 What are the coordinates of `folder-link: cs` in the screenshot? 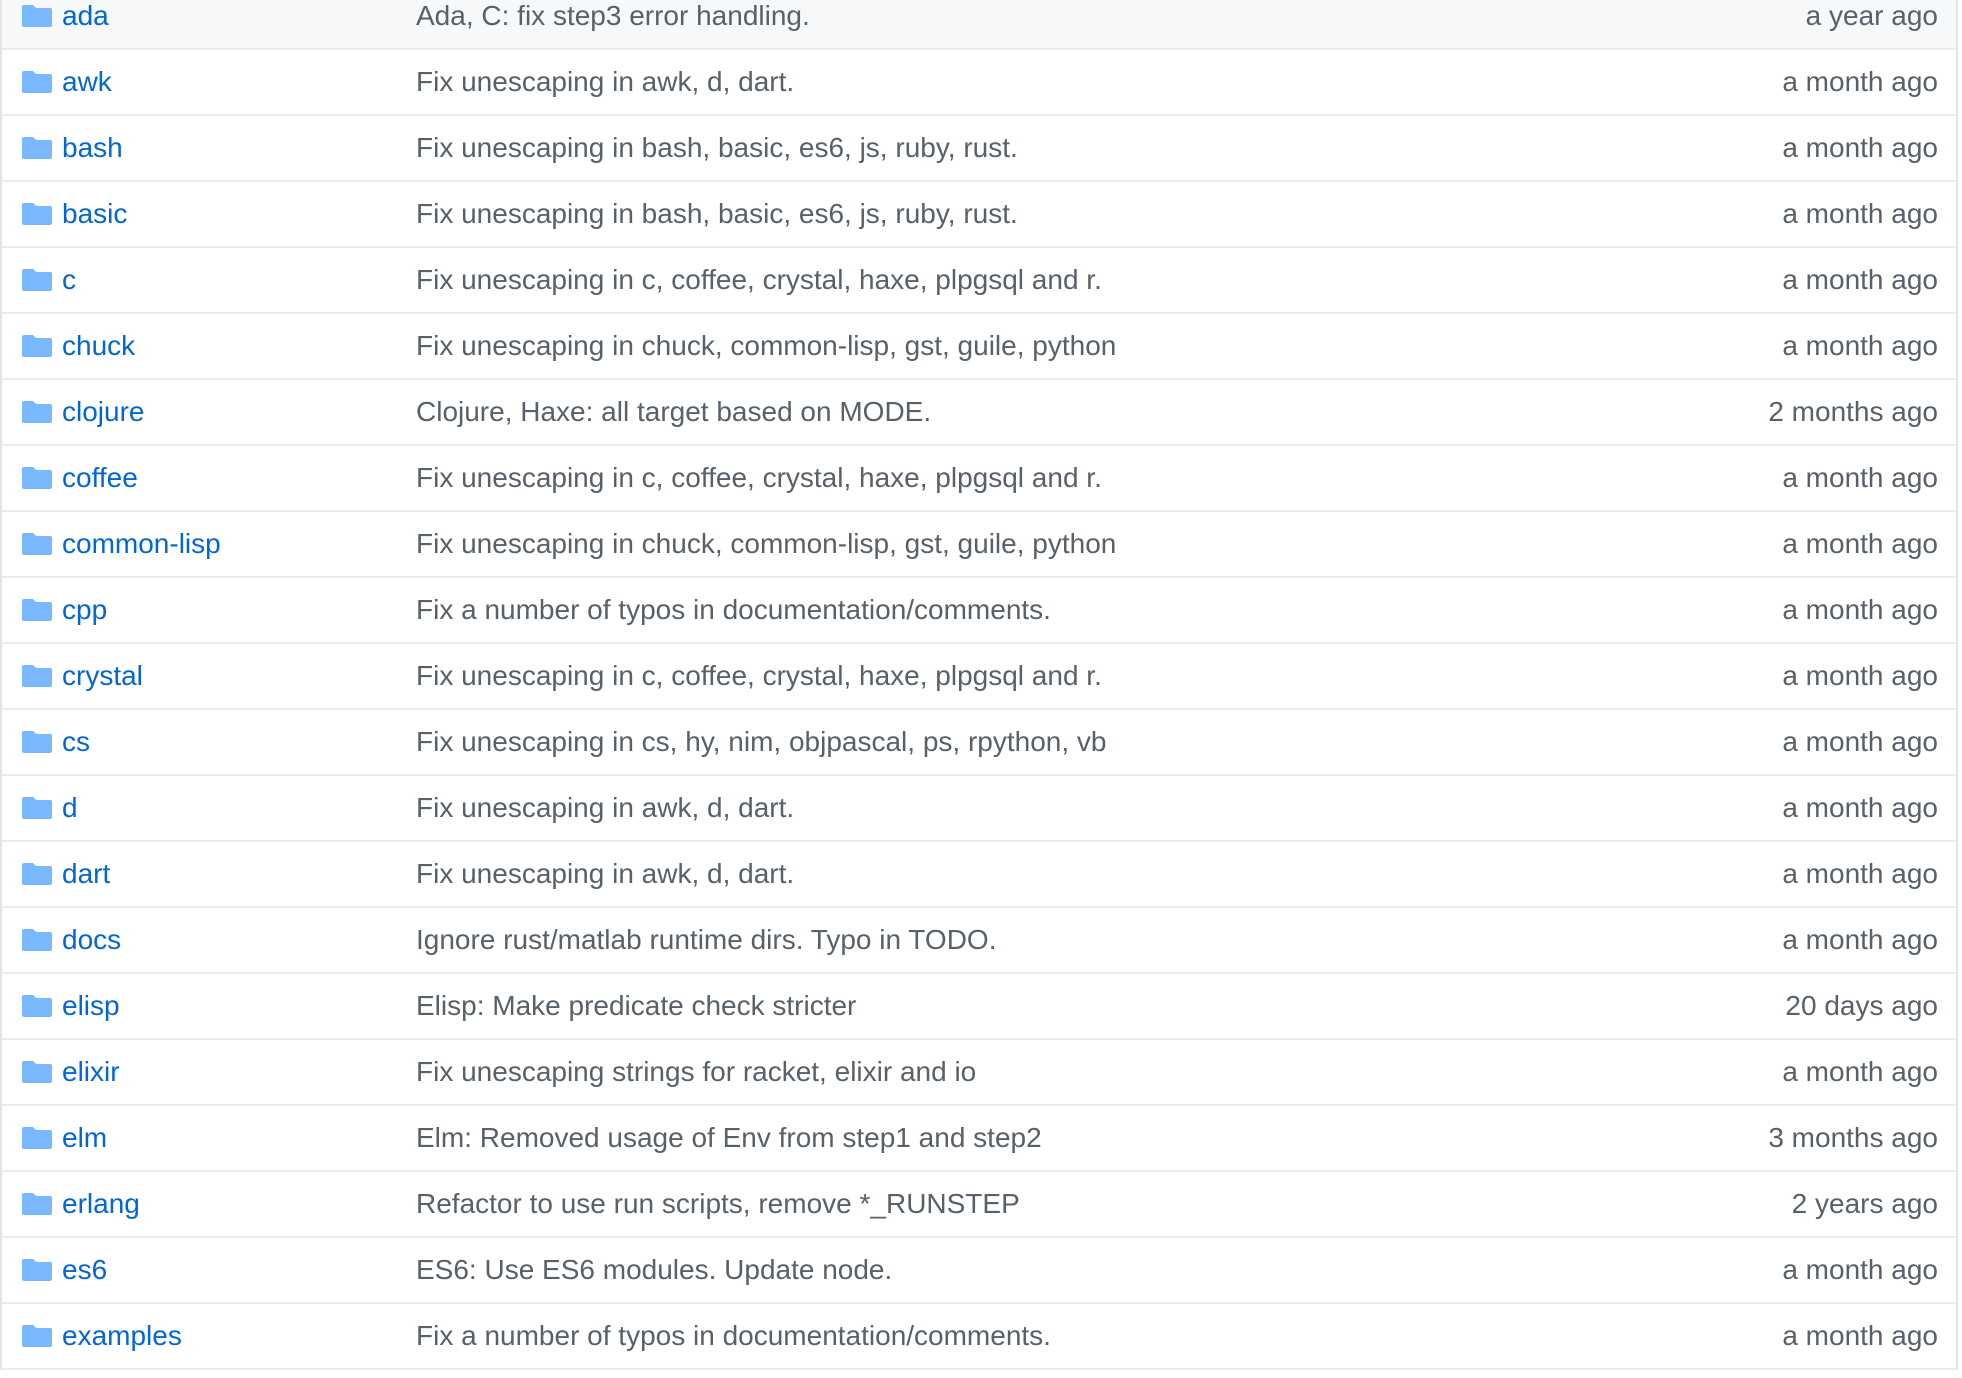 It's located at (76, 742).